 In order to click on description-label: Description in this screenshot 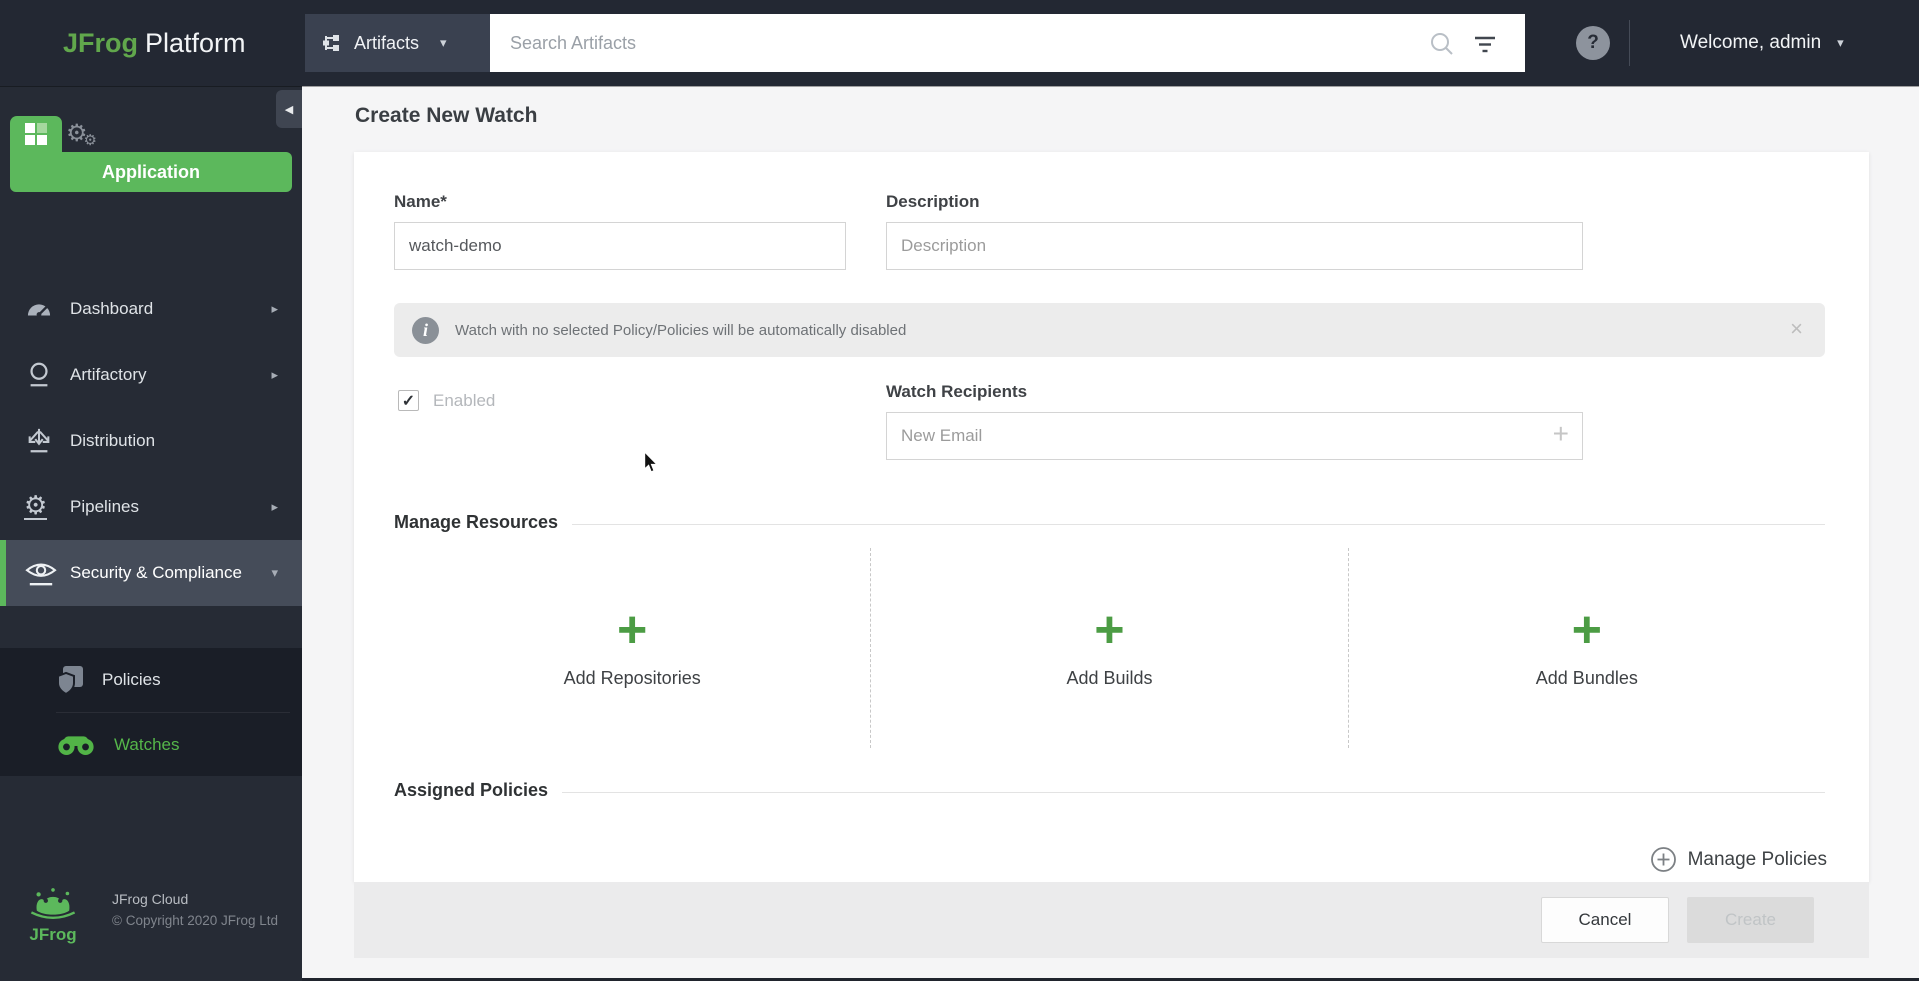, I will do `click(933, 201)`.